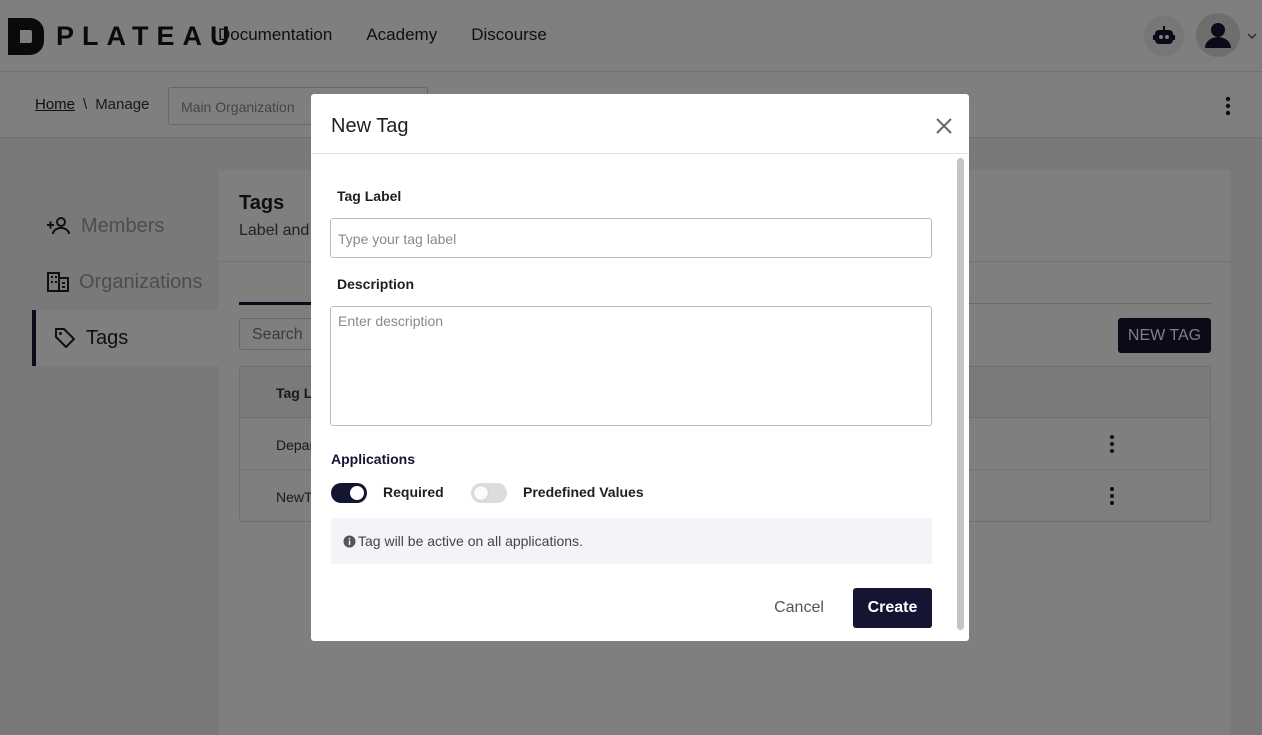  Describe the element at coordinates (349, 541) in the screenshot. I see `info-icon` at that location.